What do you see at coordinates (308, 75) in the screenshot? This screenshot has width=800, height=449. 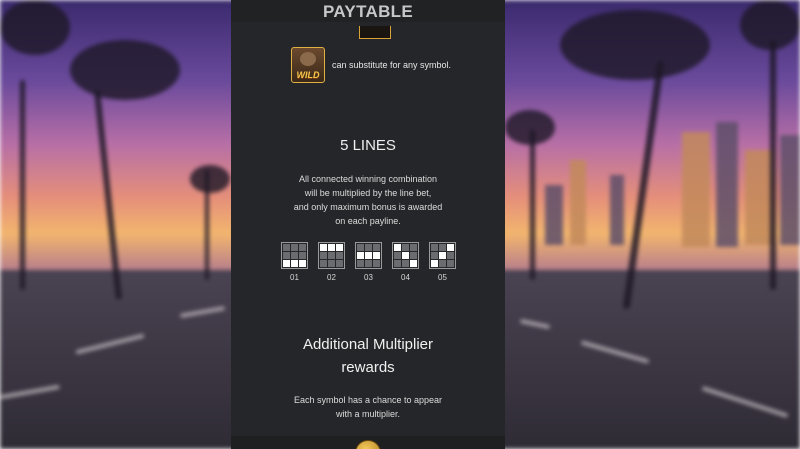 I see `wild-icon-label: WILD` at bounding box center [308, 75].